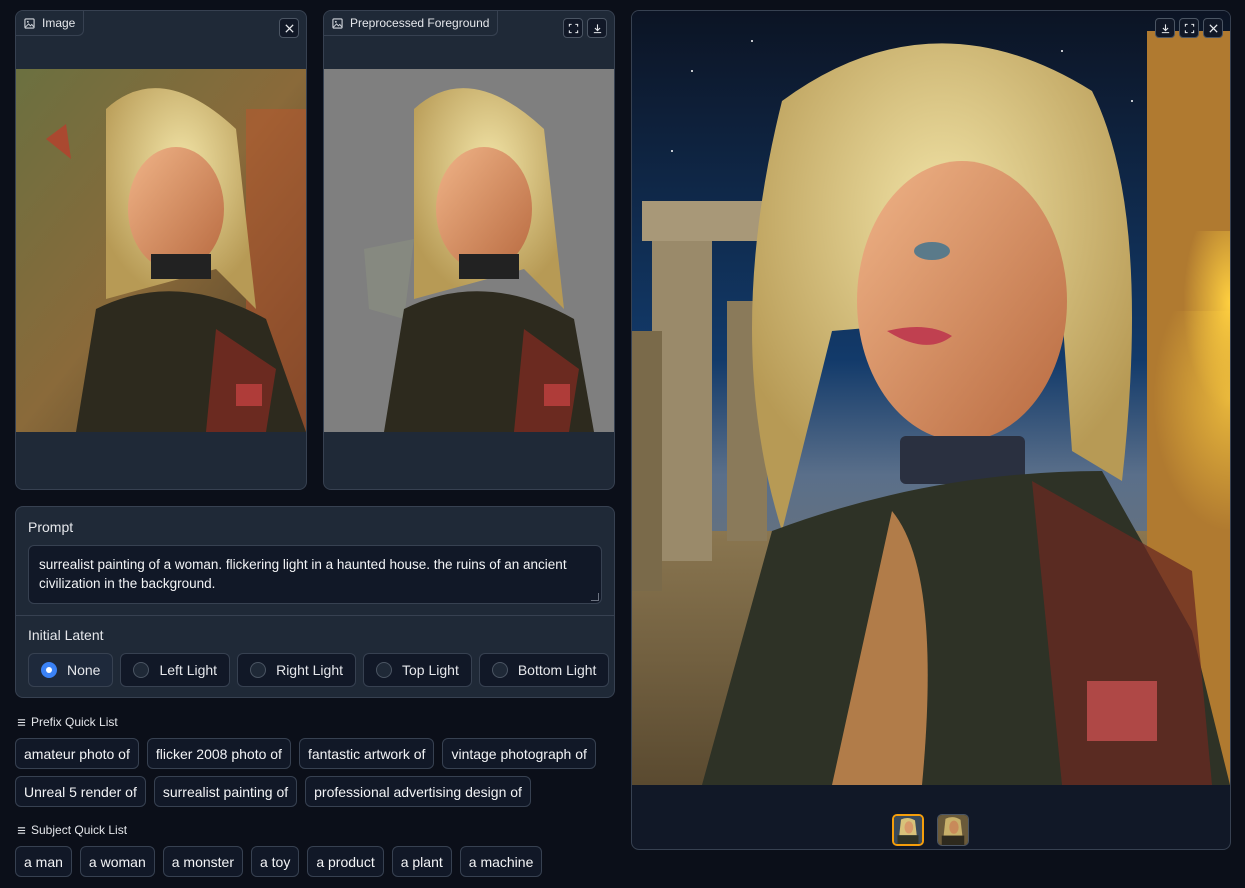 The width and height of the screenshot is (1245, 888). Describe the element at coordinates (345, 861) in the screenshot. I see `subject-chip: a product` at that location.